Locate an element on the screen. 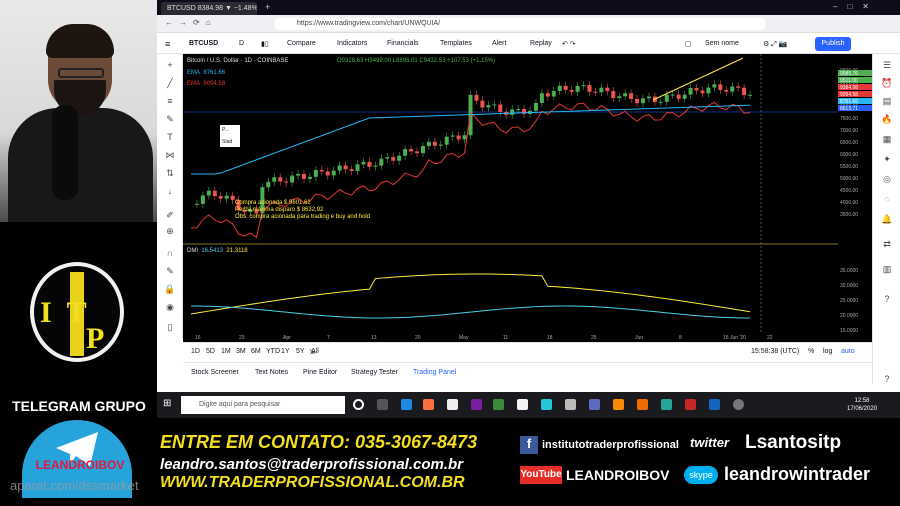  range-ytd: YTD is located at coordinates (273, 351).